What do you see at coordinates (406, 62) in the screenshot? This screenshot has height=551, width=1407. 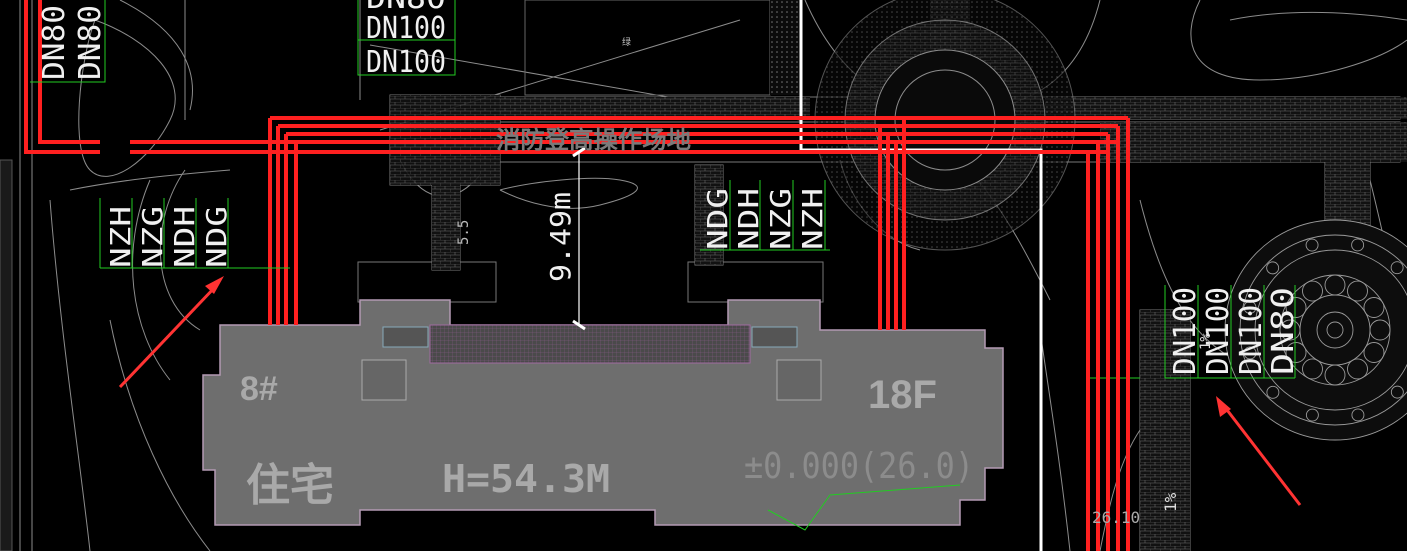 I see `pipe-label-top-dn100-b: DN100` at bounding box center [406, 62].